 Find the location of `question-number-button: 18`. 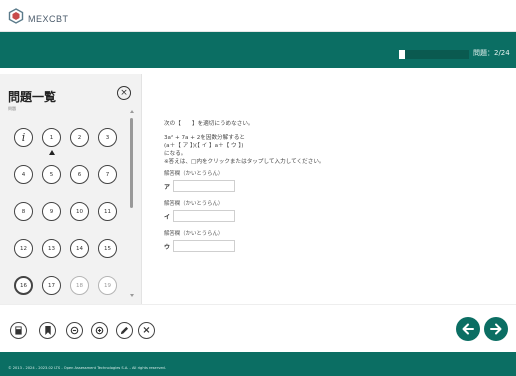

question-number-button: 18 is located at coordinates (79, 285).